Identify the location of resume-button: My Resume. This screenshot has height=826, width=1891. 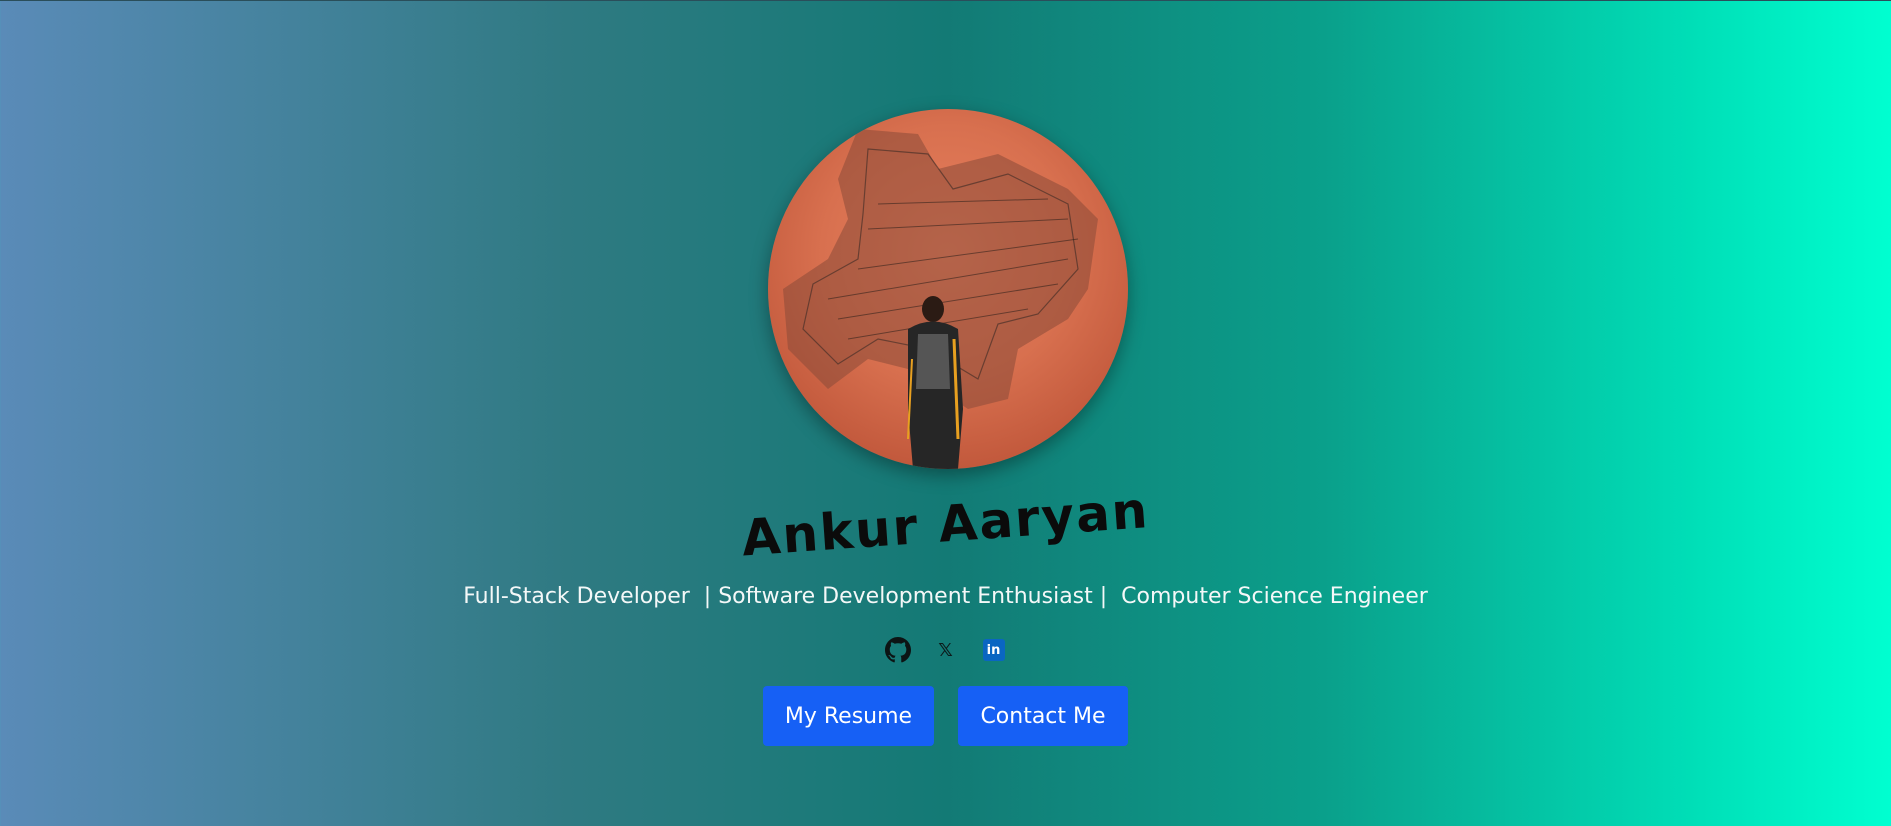
(848, 716).